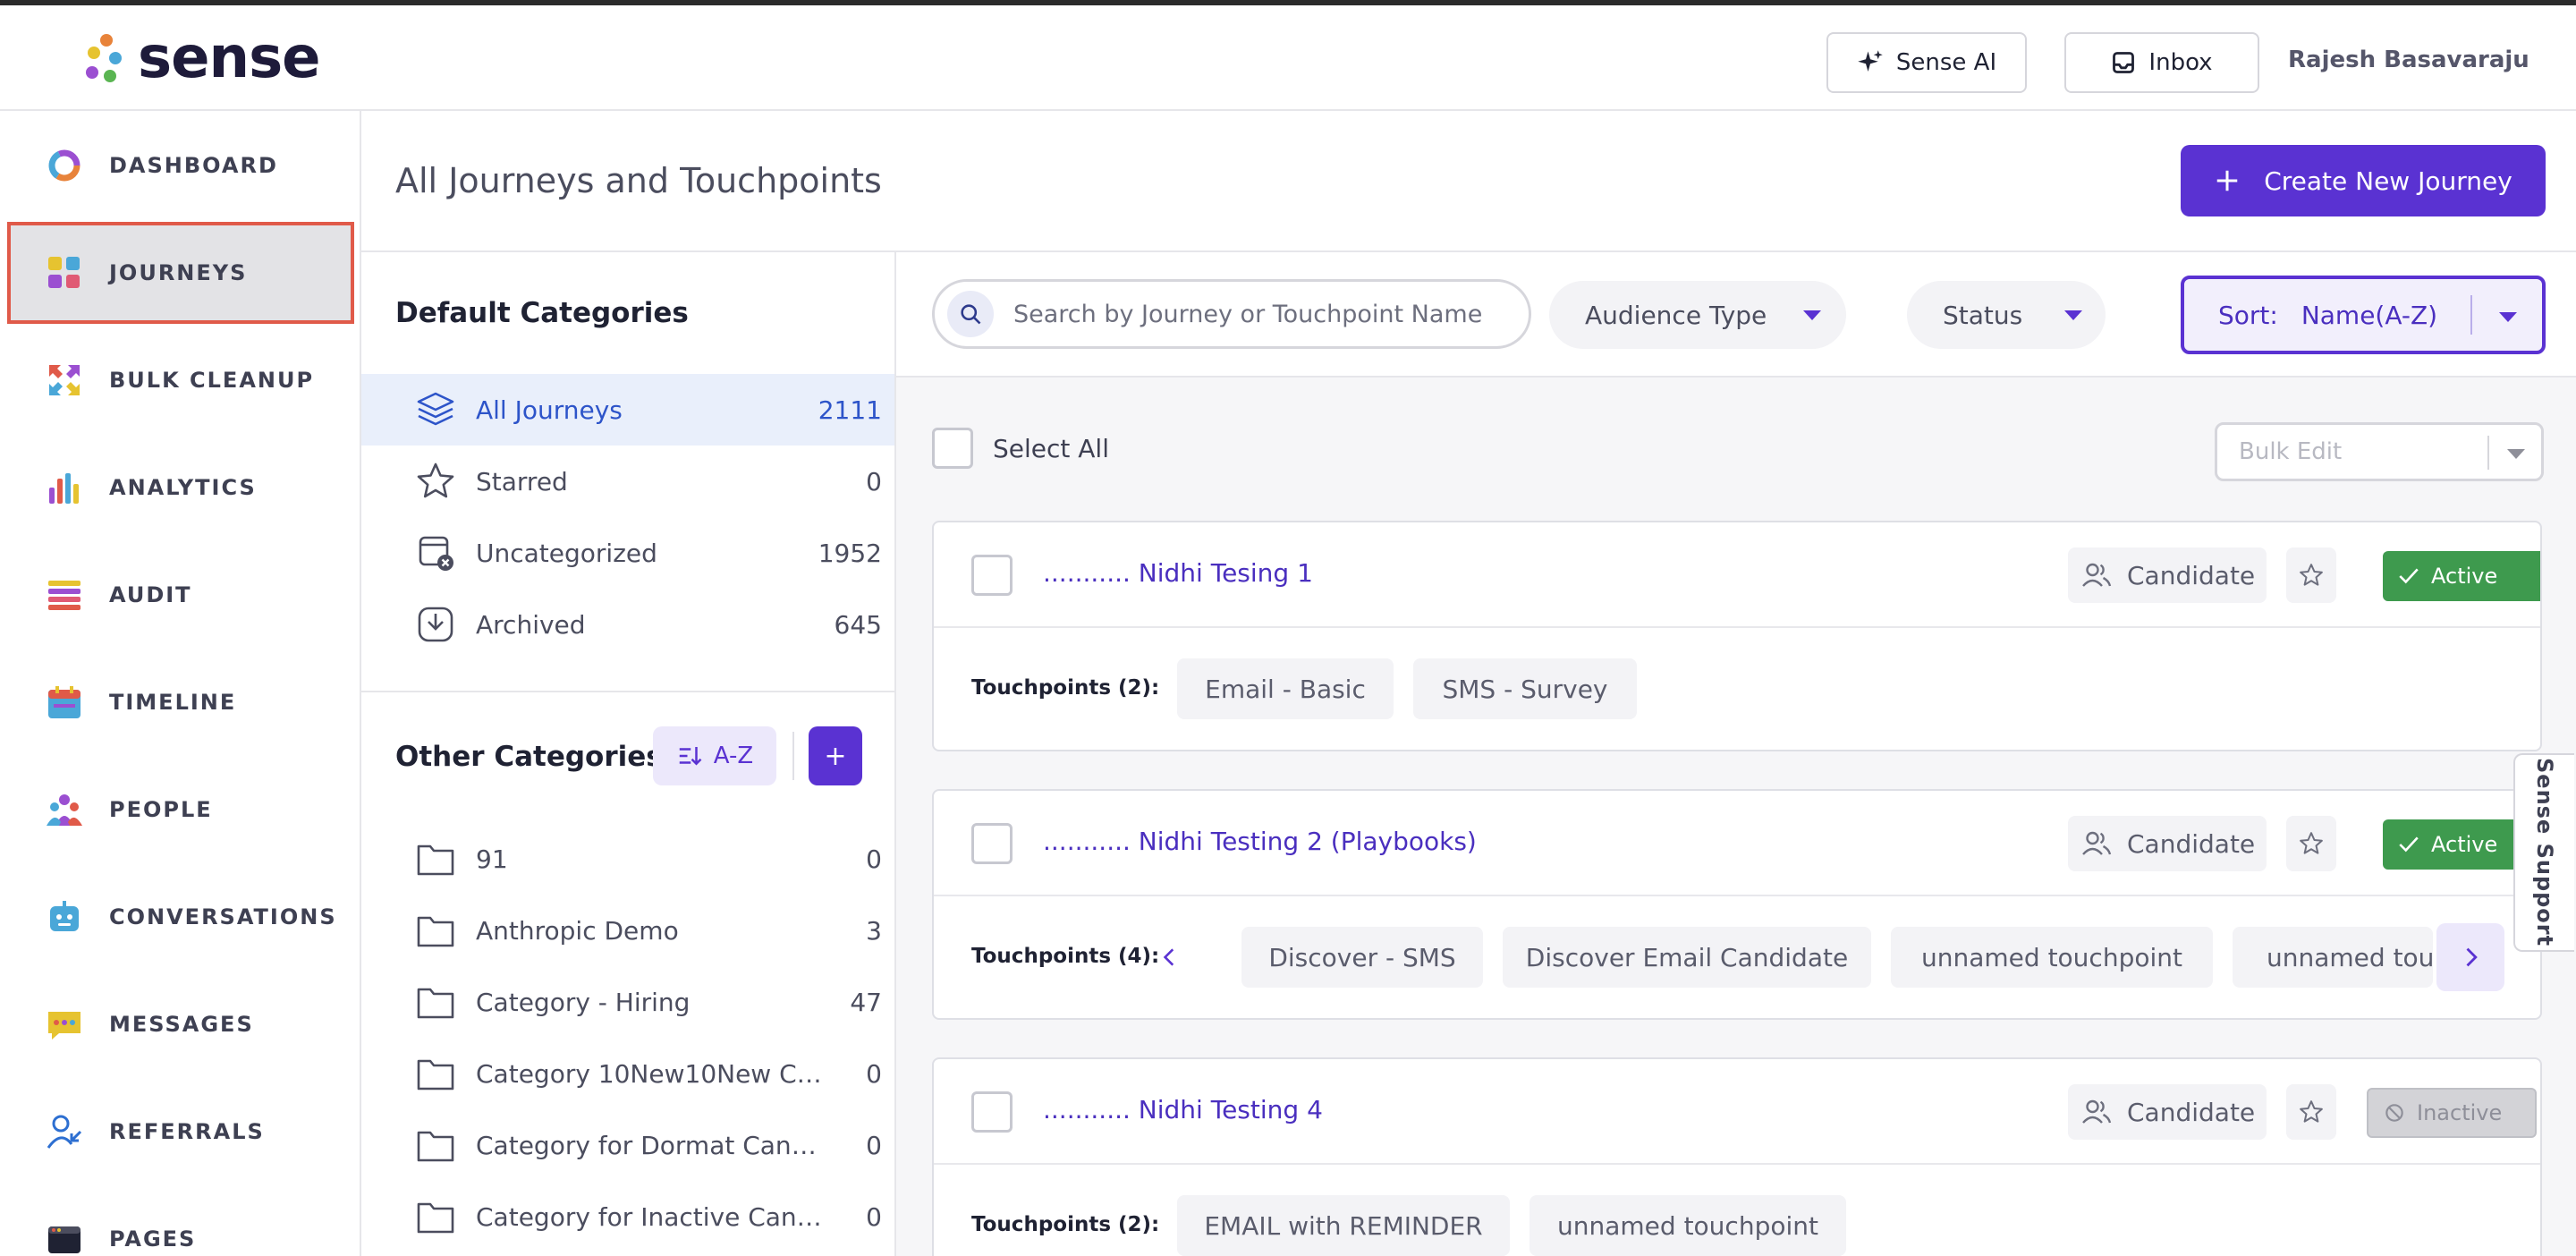  I want to click on page-title: All Journeys and Touchpoints, so click(638, 180).